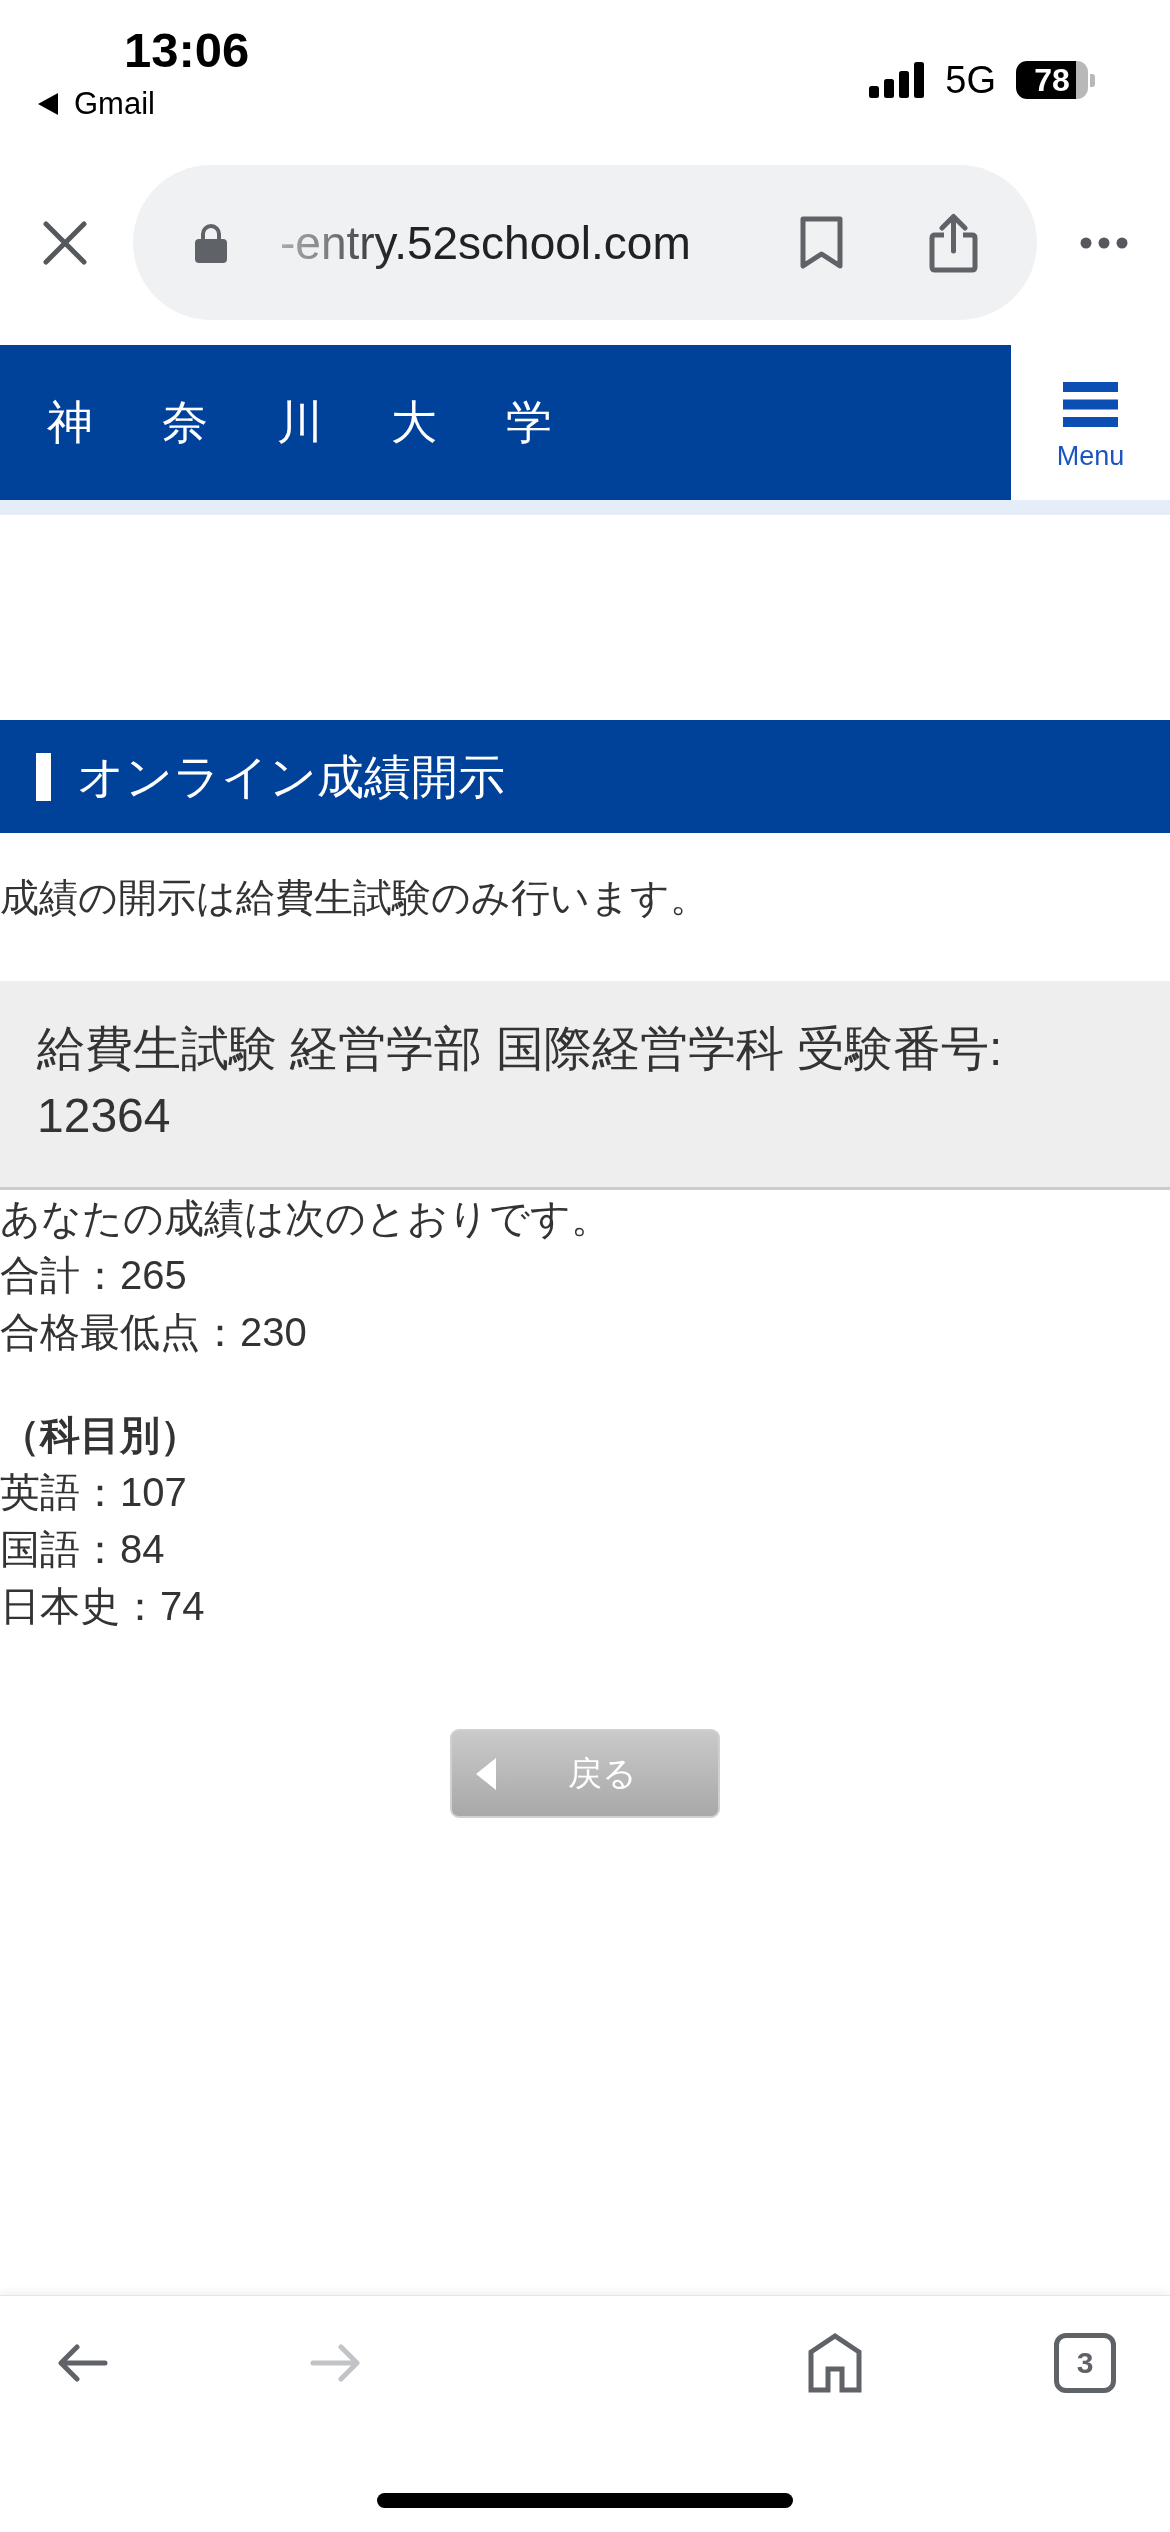  Describe the element at coordinates (355, 898) in the screenshot. I see `notice-text: 成績の開示は給費生試験のみ行います。` at that location.